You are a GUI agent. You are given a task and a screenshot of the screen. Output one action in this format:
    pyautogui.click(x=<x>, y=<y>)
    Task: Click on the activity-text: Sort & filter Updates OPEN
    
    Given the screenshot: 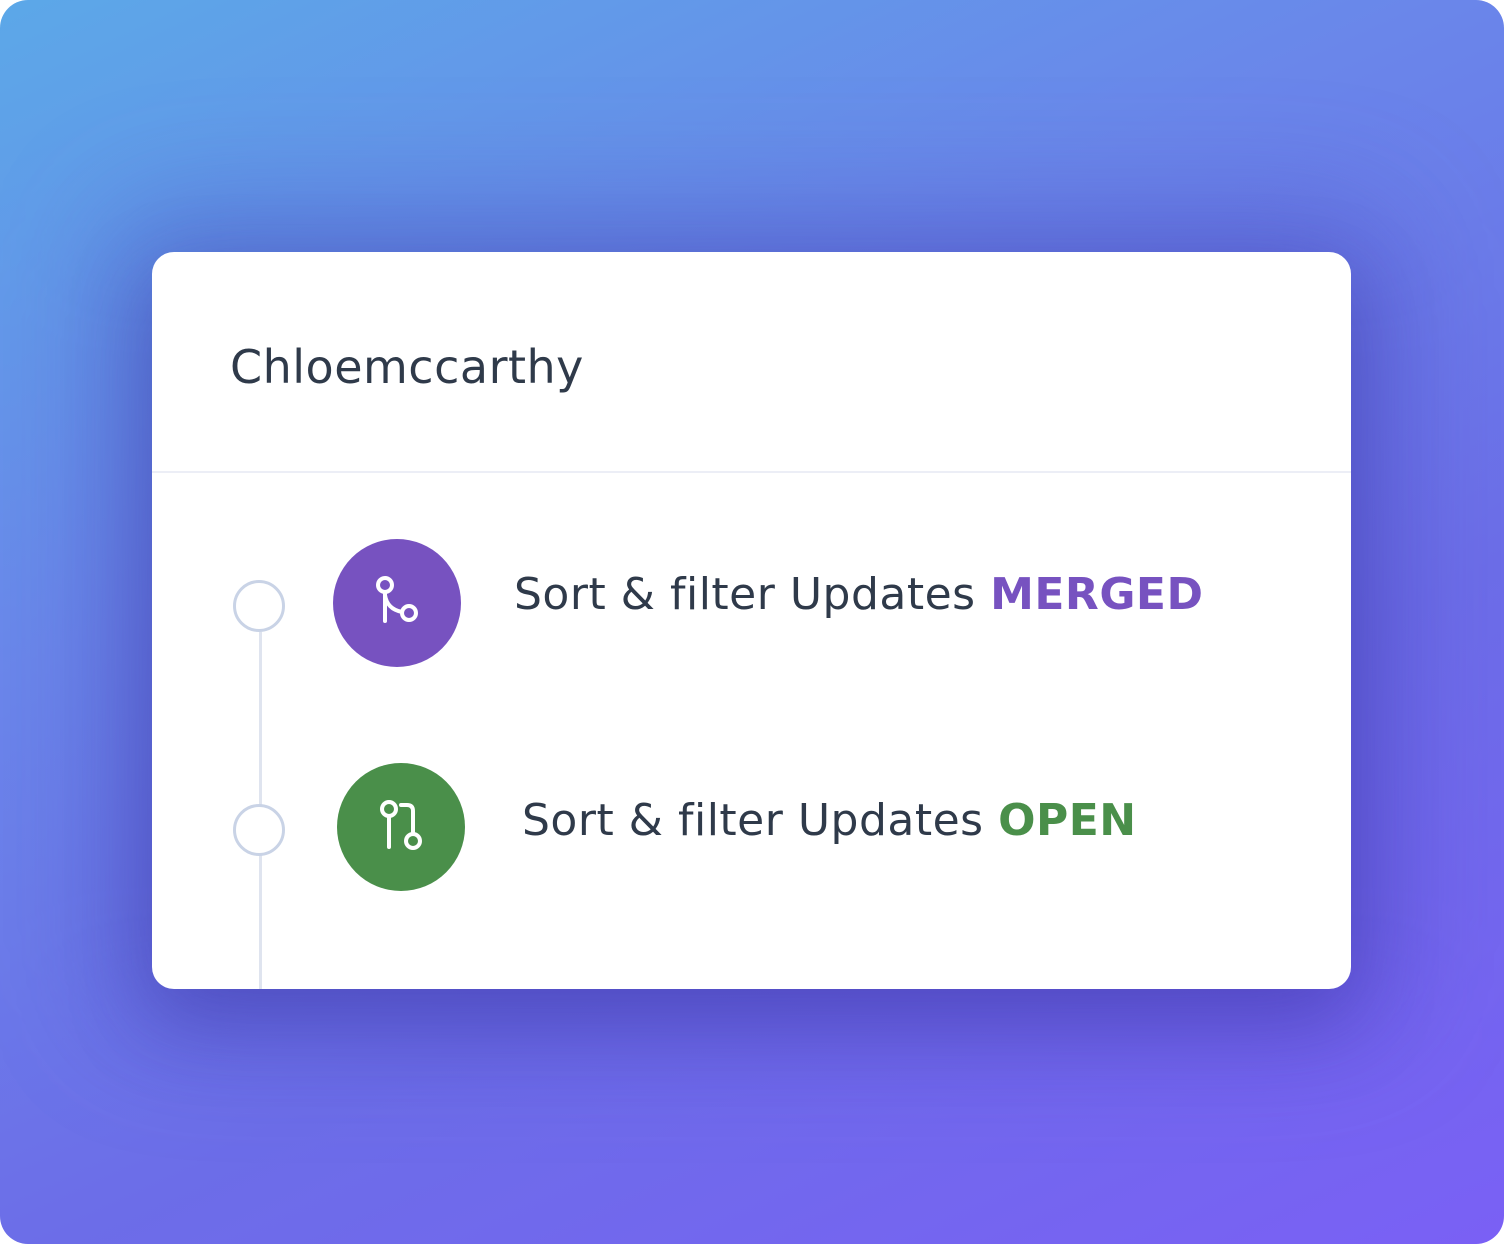 What is the action you would take?
    pyautogui.click(x=829, y=820)
    